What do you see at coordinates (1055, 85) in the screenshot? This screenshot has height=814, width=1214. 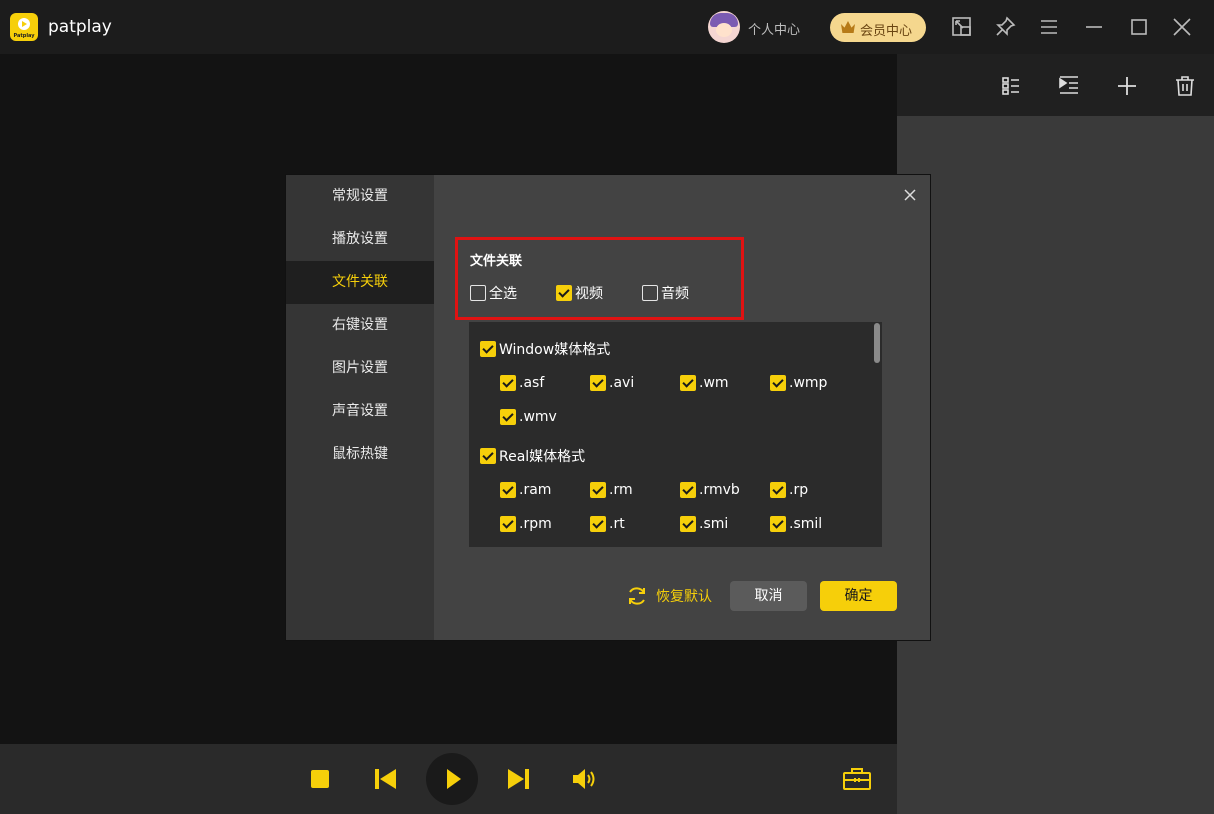 I see `playlist-toolbar` at bounding box center [1055, 85].